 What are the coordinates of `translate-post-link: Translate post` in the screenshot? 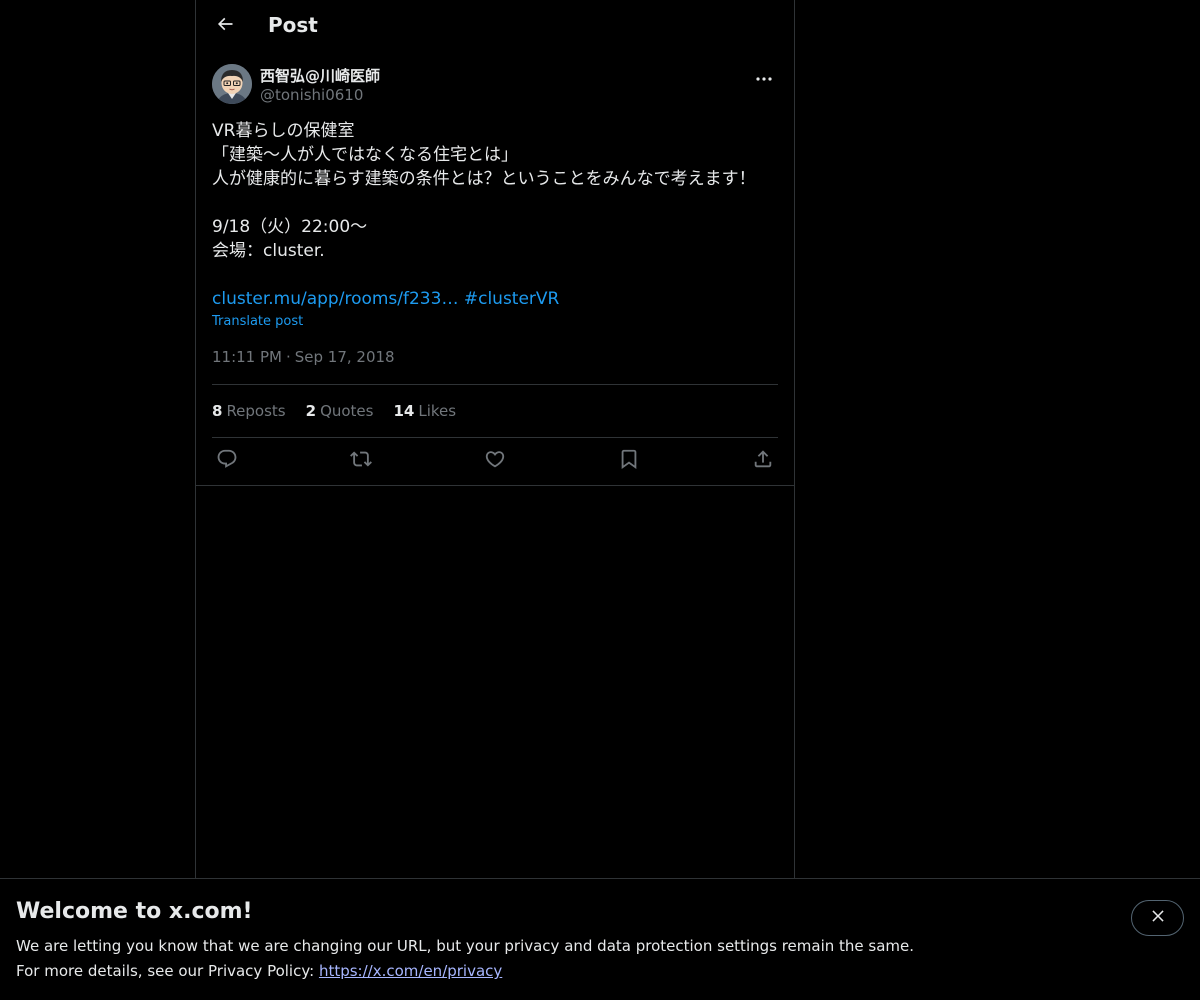 It's located at (257, 321).